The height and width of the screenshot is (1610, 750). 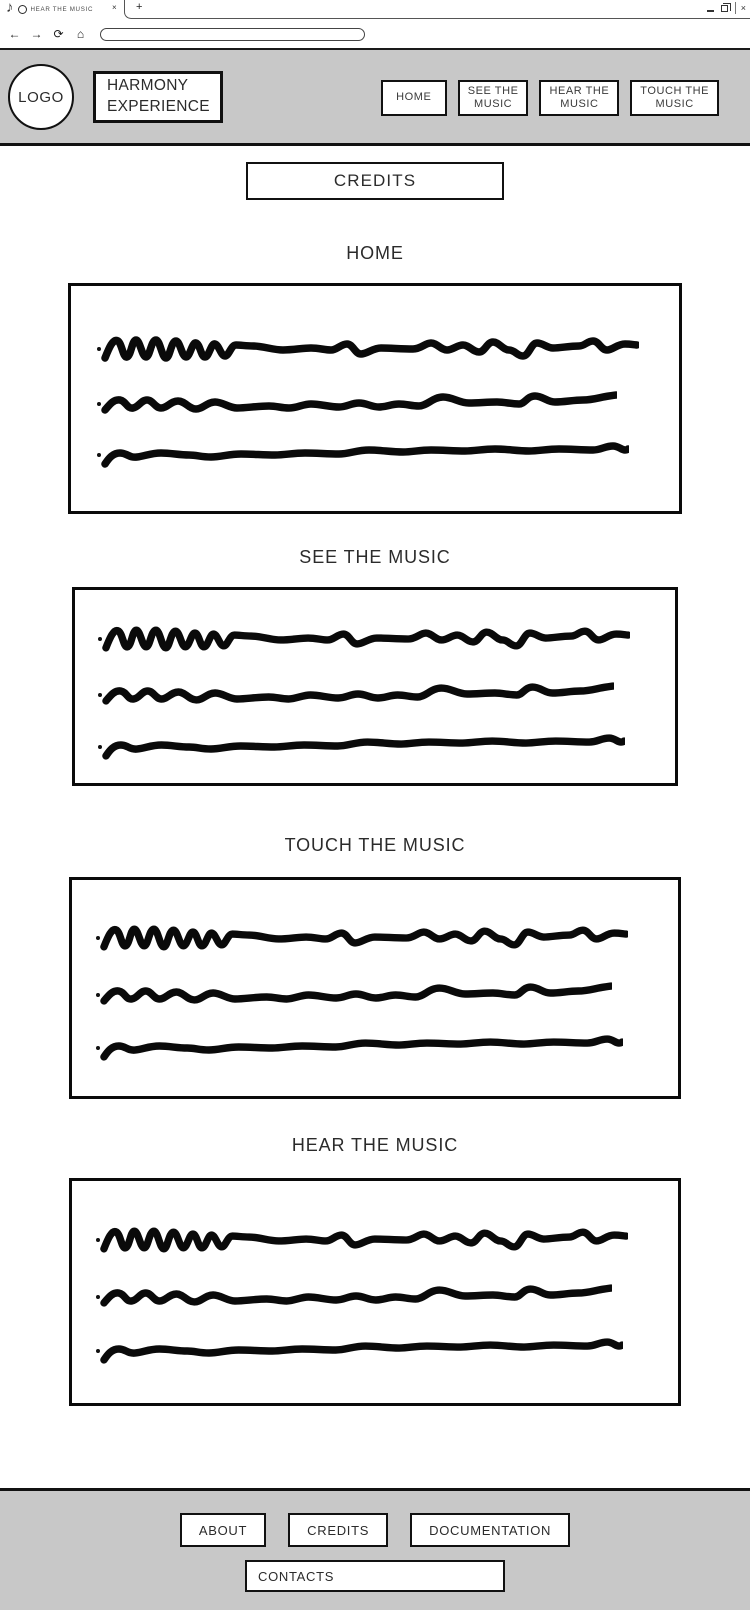 I want to click on footer-link-documentation-label: DOCUMENTATION, so click(x=490, y=1530).